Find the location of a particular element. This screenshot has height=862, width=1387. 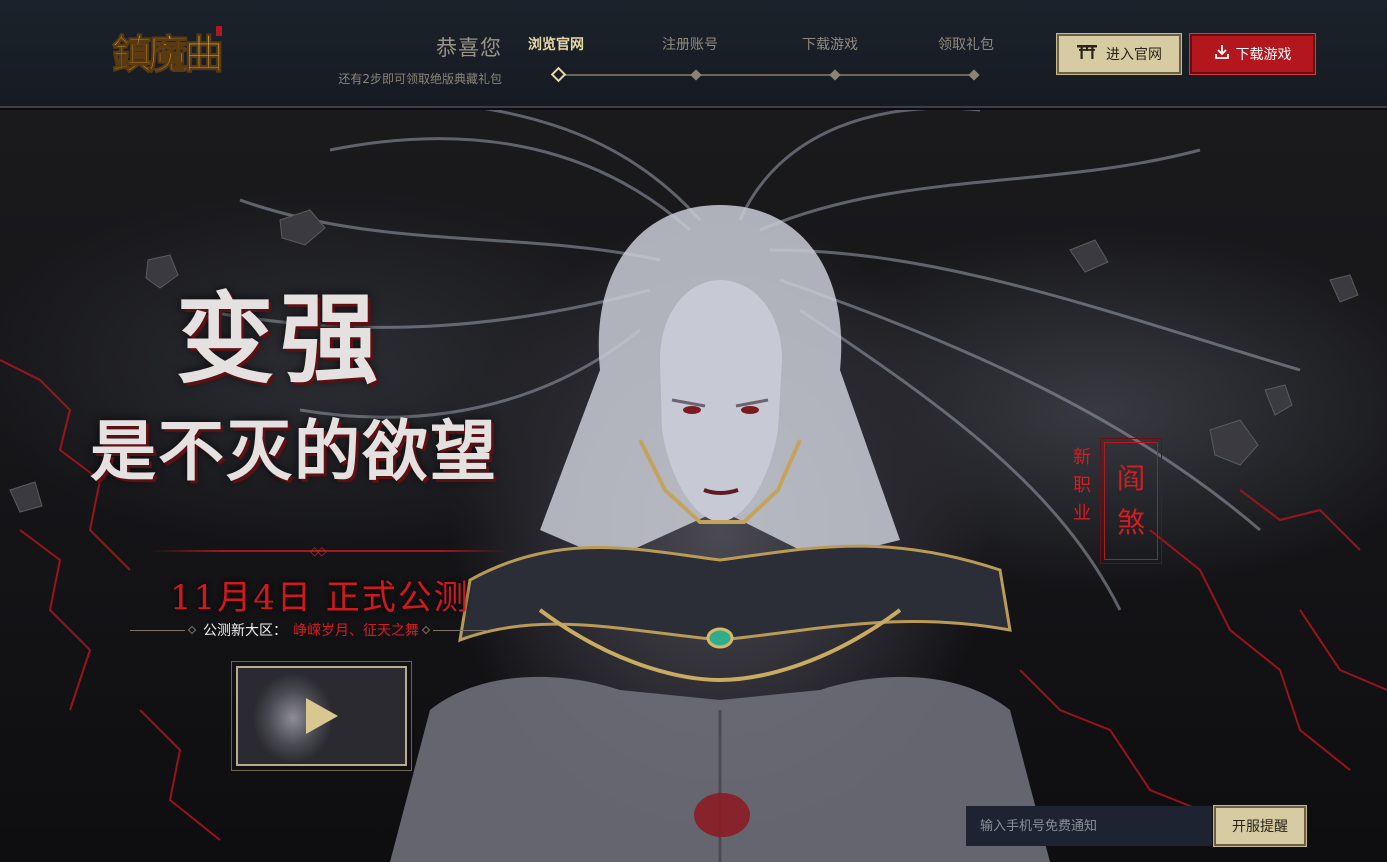

phone-number-input is located at coordinates (1089, 826).